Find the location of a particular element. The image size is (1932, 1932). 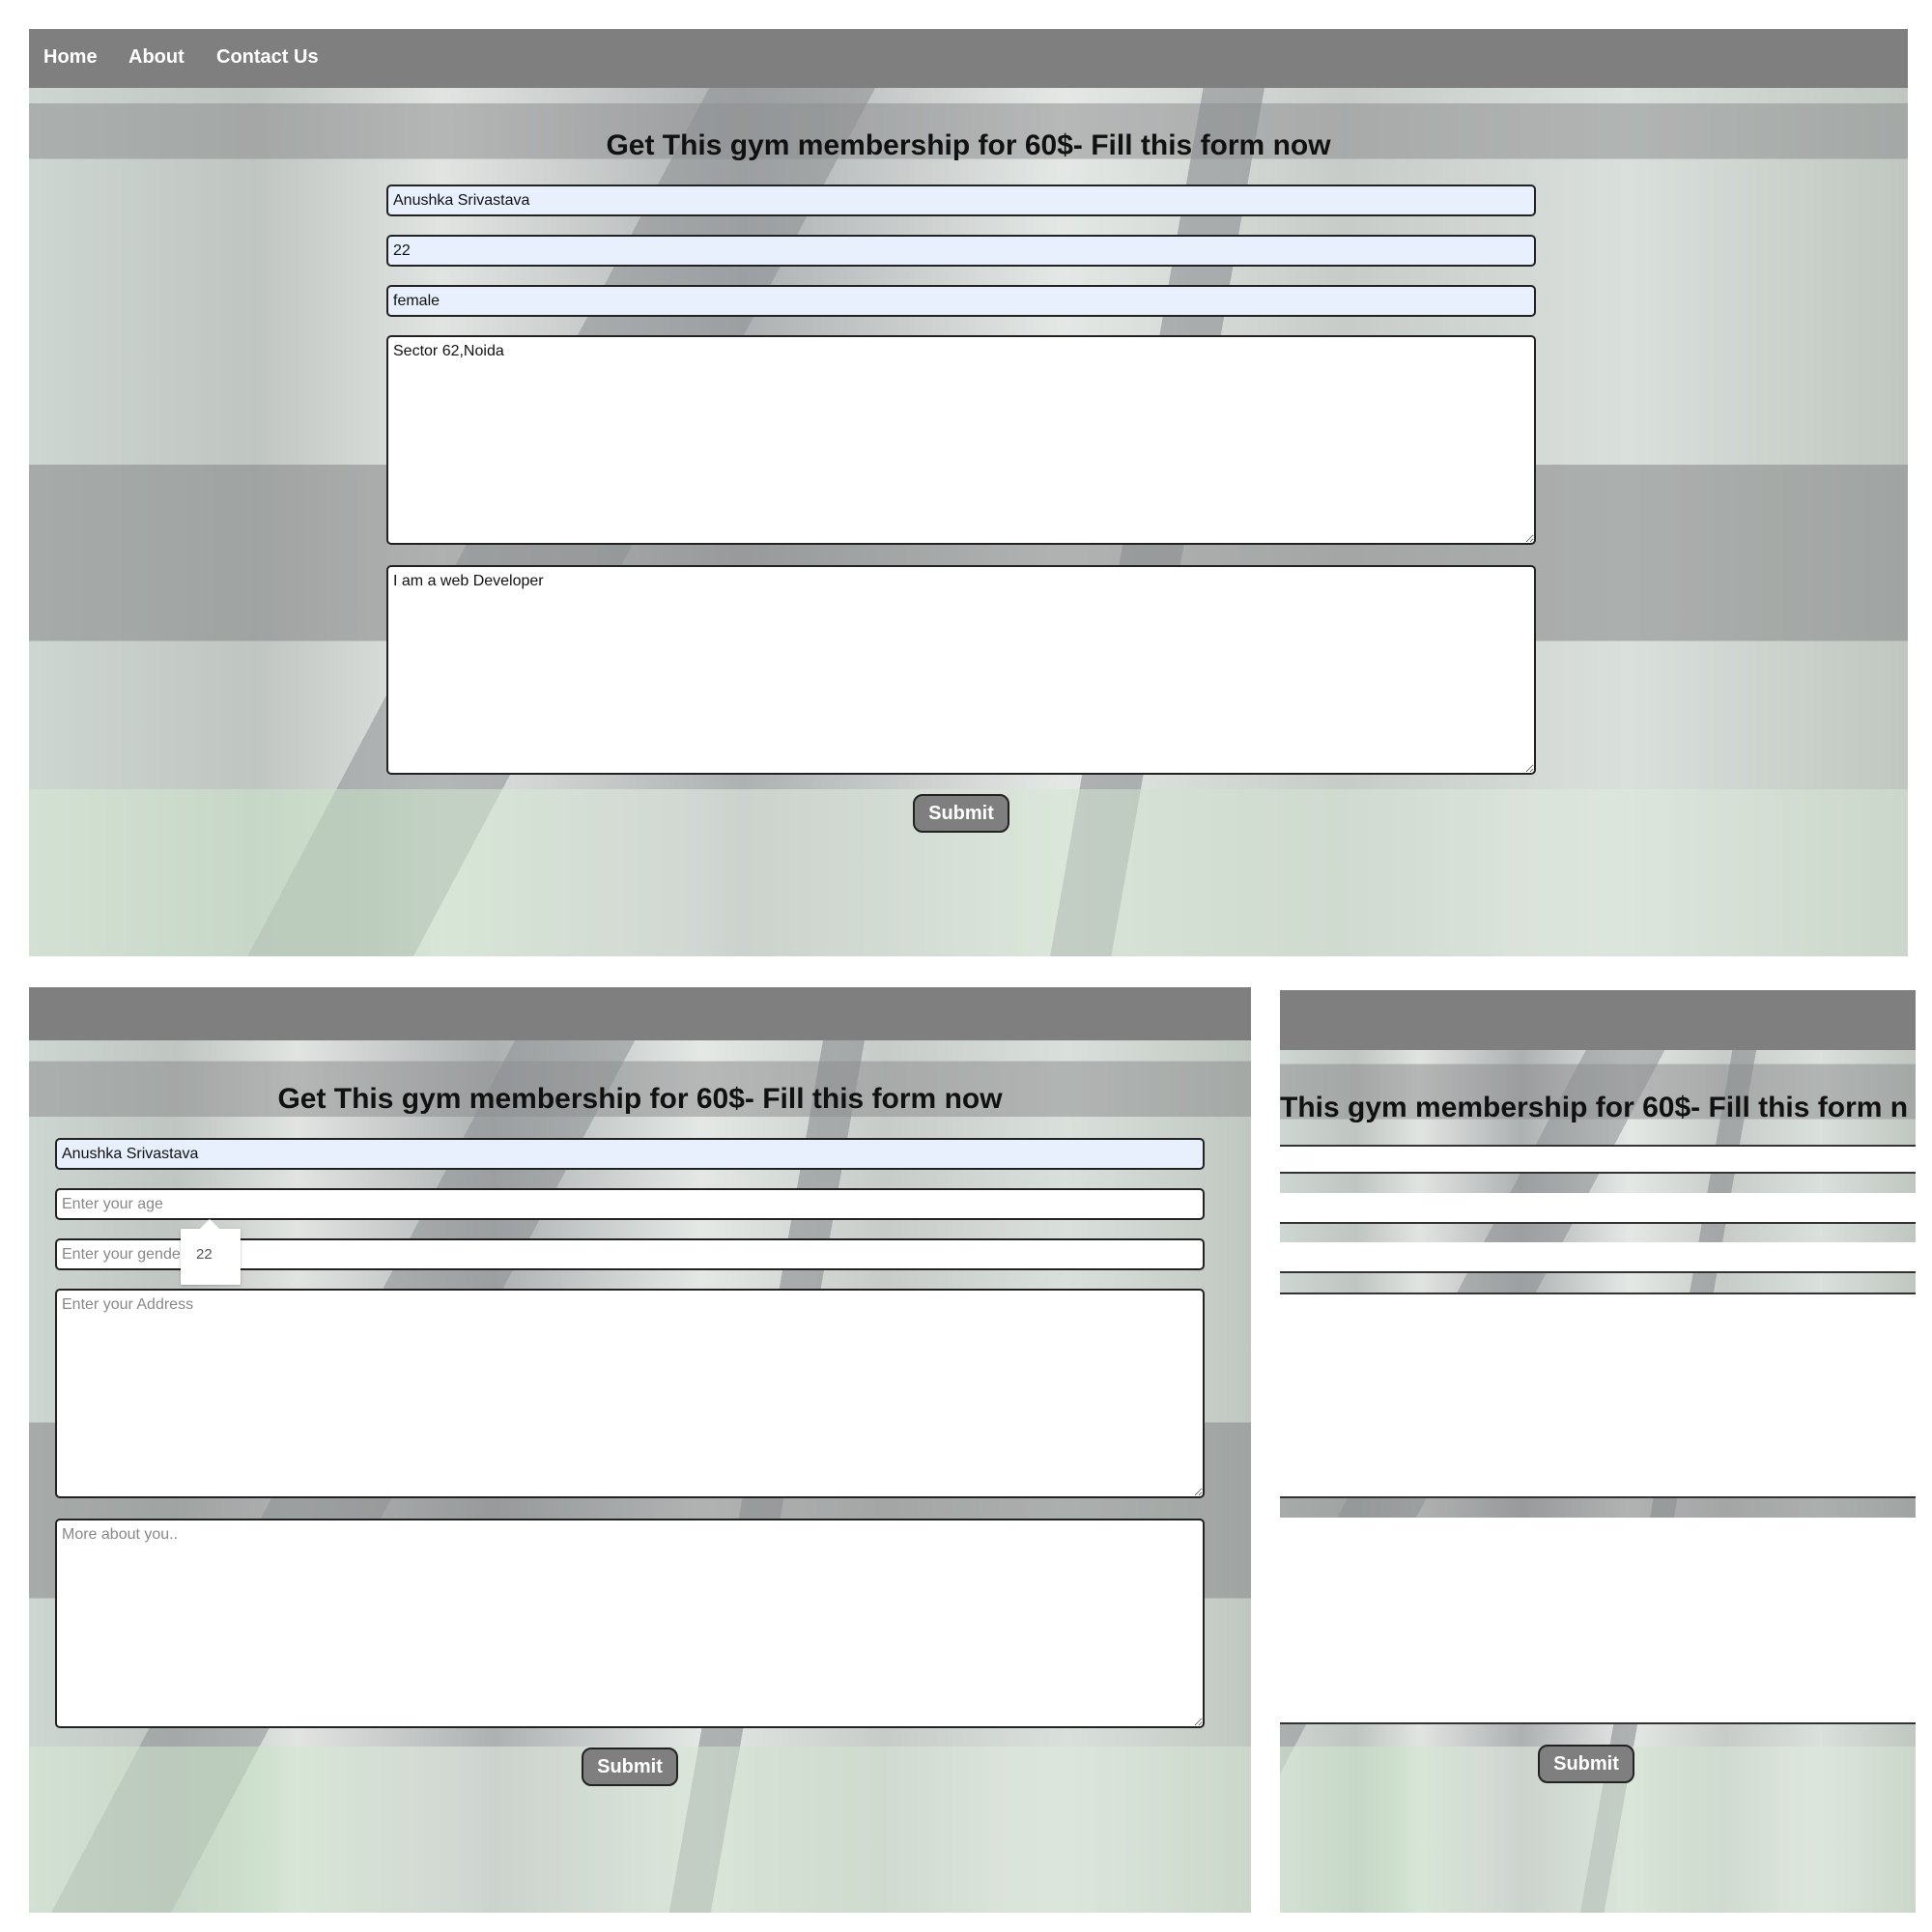

about-textarea: I am a web Developer is located at coordinates (961, 670).